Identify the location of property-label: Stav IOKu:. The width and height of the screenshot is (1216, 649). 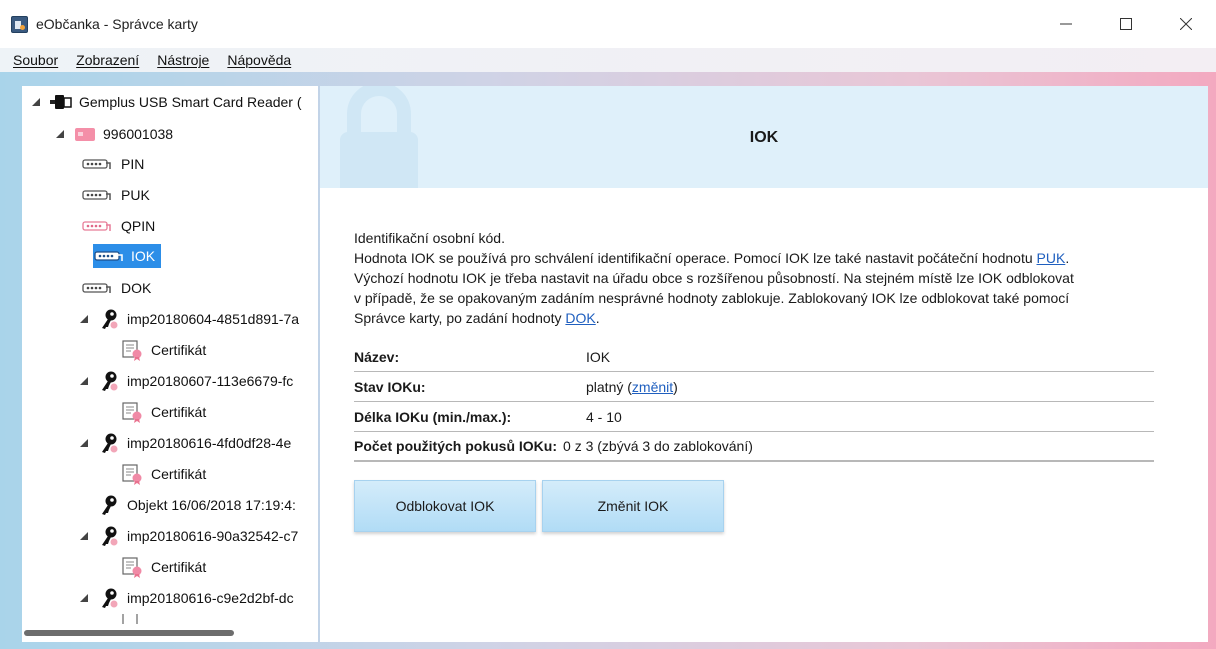
(390, 386).